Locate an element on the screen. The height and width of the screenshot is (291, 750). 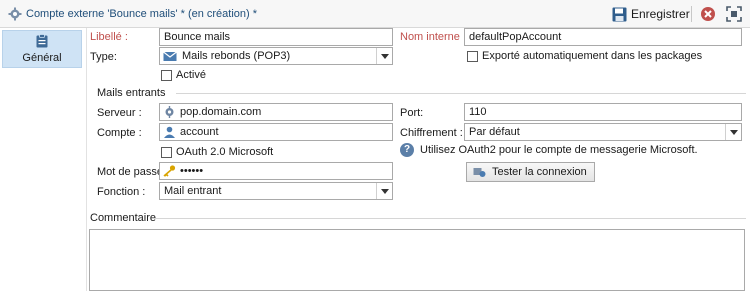
type-select-value: Mails rebonds (POP3) is located at coordinates (236, 56).